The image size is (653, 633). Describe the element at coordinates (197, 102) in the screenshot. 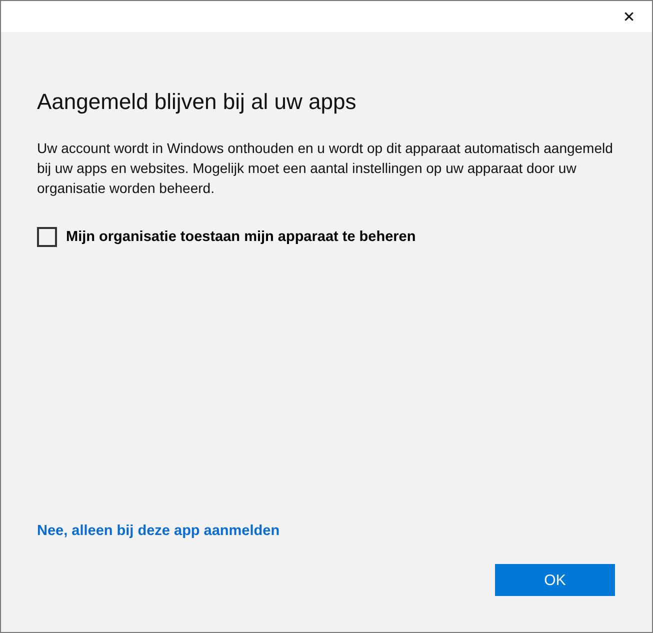

I see `dialog-heading: Aangemeld blijven bij al uw apps` at that location.